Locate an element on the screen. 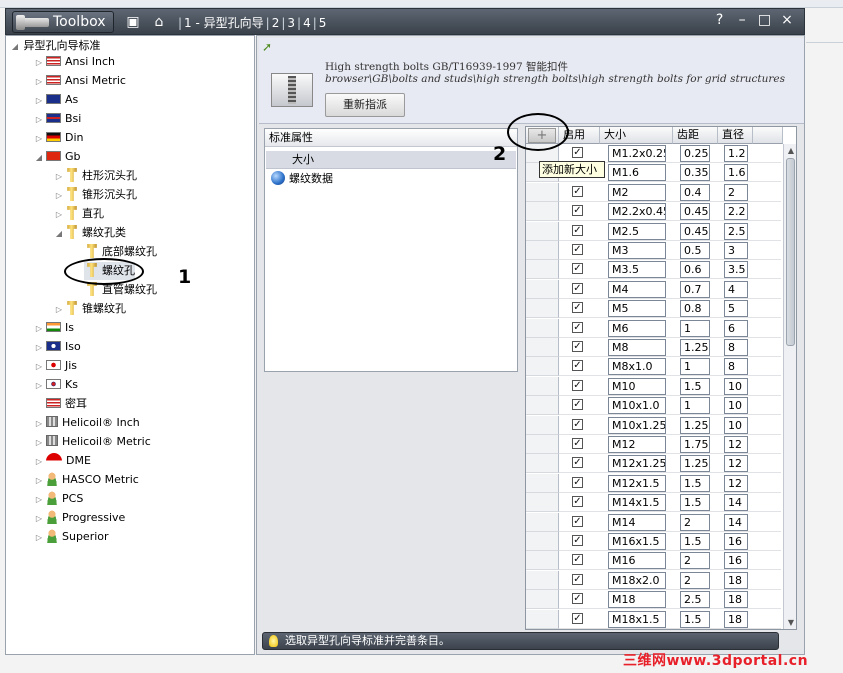  tree-item-as: ▷ As is located at coordinates (56, 100).